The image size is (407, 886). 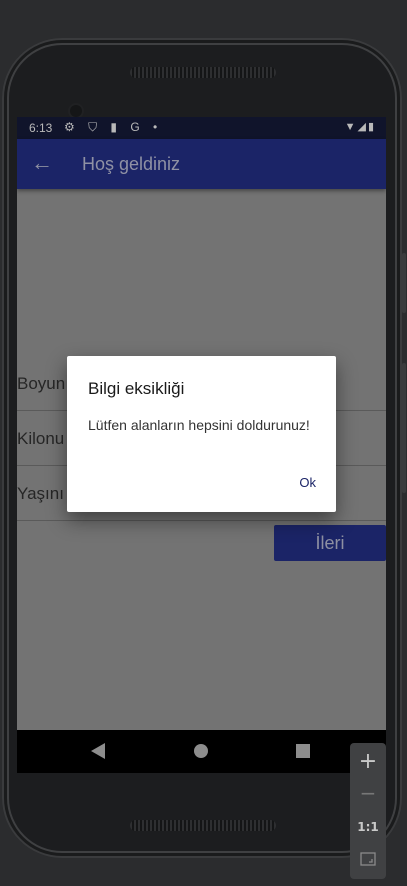 What do you see at coordinates (303, 751) in the screenshot?
I see `nav-recents-icon` at bounding box center [303, 751].